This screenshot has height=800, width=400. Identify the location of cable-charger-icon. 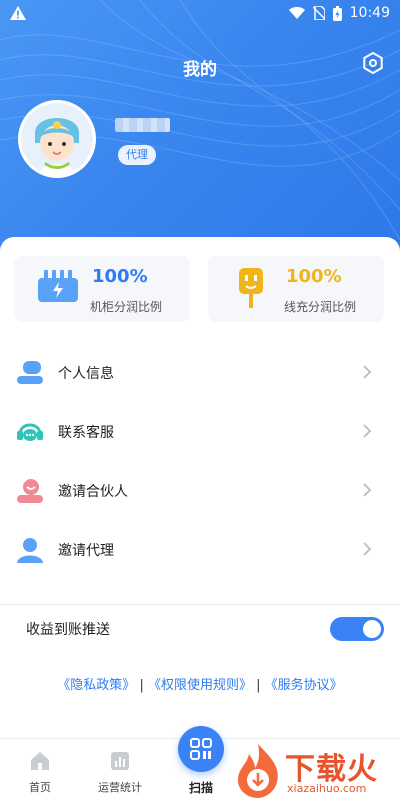
(251, 288).